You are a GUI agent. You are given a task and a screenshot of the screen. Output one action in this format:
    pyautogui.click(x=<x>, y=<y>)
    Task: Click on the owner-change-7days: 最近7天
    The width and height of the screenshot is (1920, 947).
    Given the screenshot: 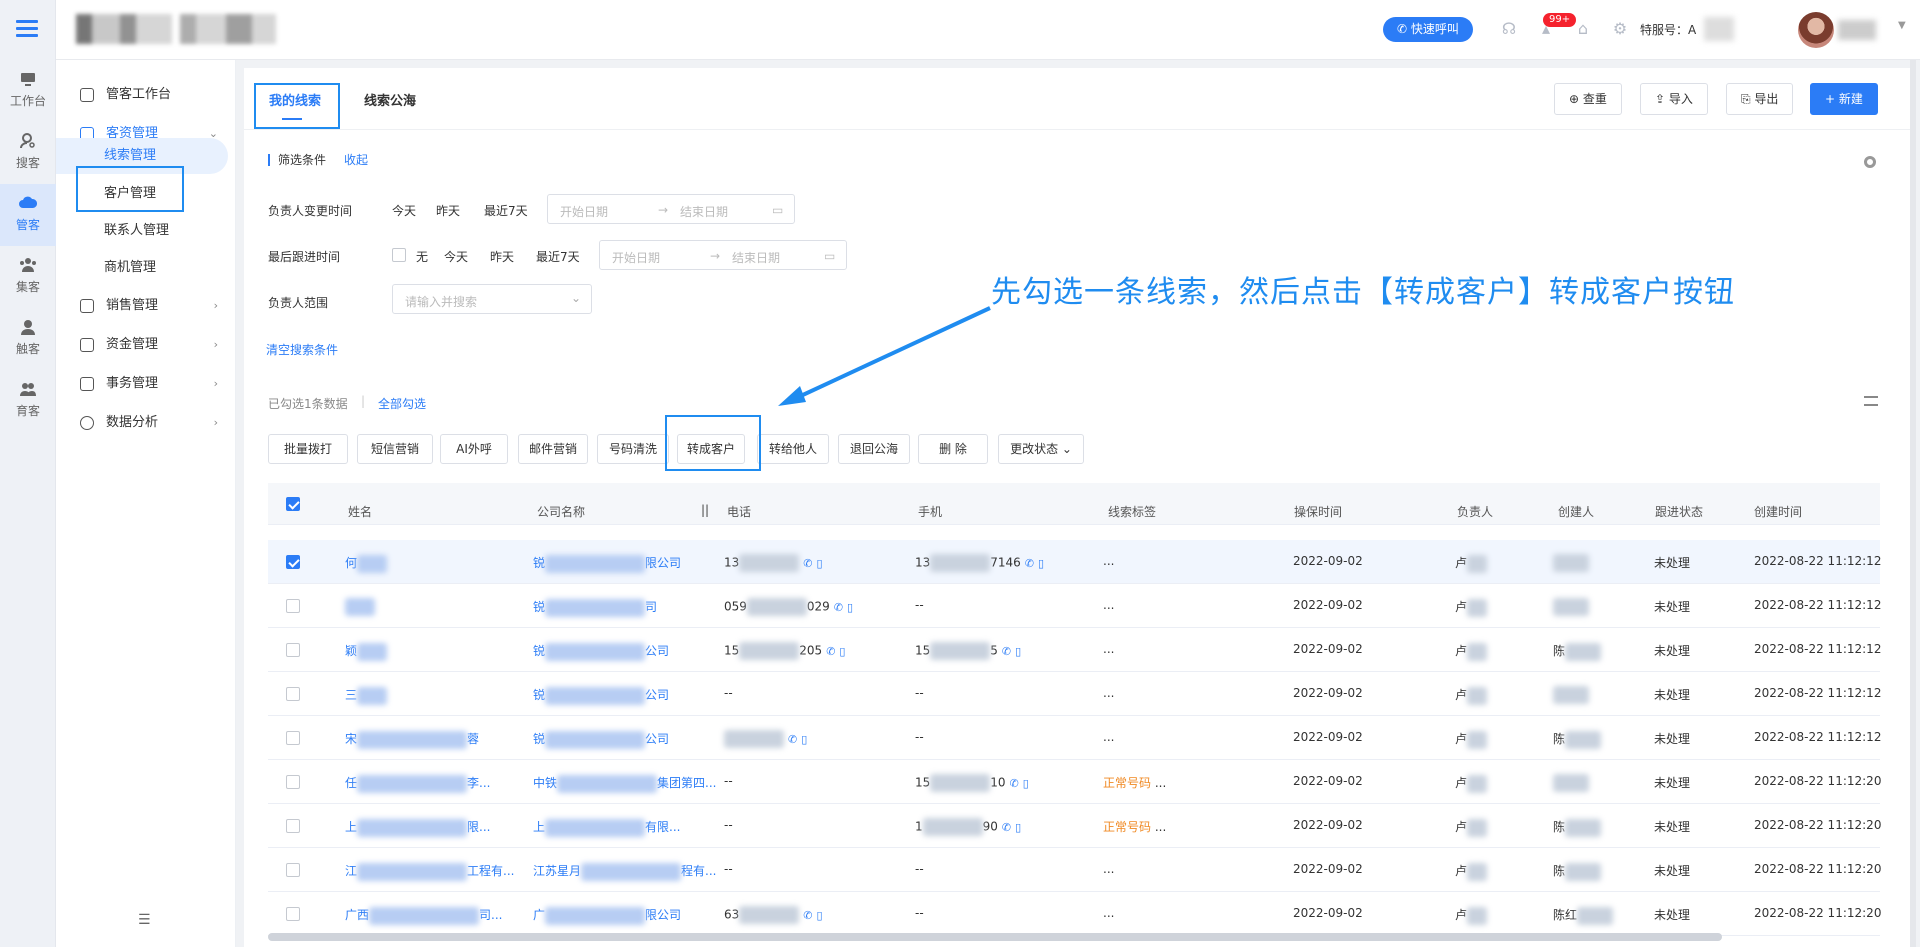 What is the action you would take?
    pyautogui.click(x=506, y=210)
    